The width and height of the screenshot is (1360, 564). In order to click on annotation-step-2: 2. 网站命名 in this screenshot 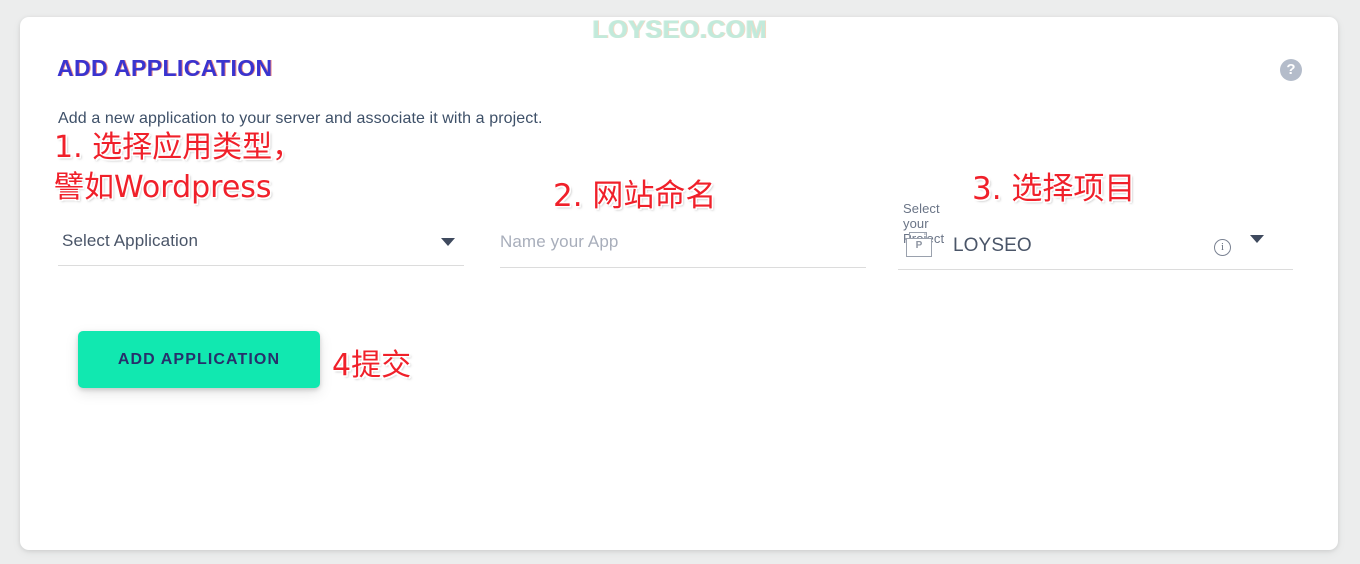, I will do `click(635, 196)`.